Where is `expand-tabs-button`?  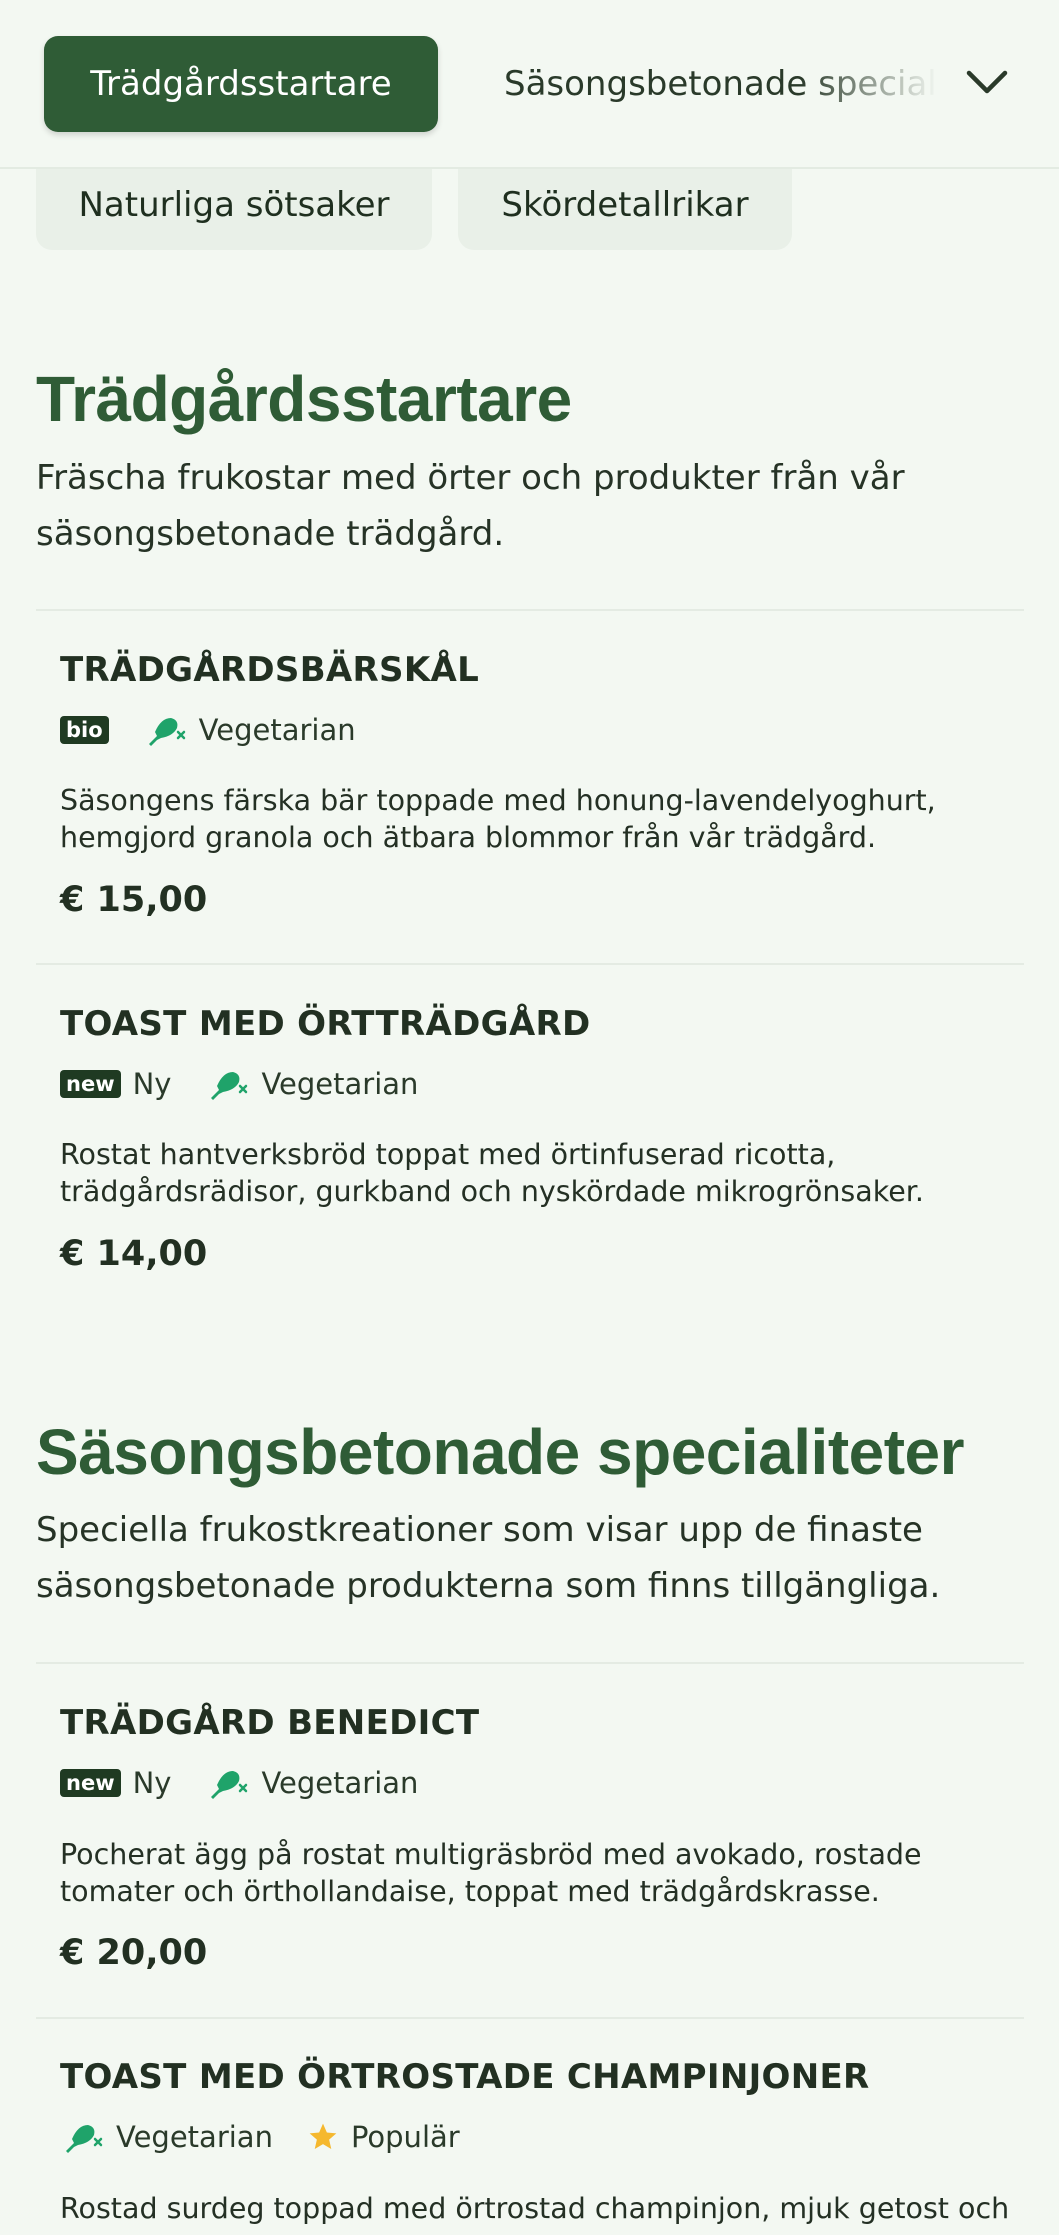 expand-tabs-button is located at coordinates (987, 83).